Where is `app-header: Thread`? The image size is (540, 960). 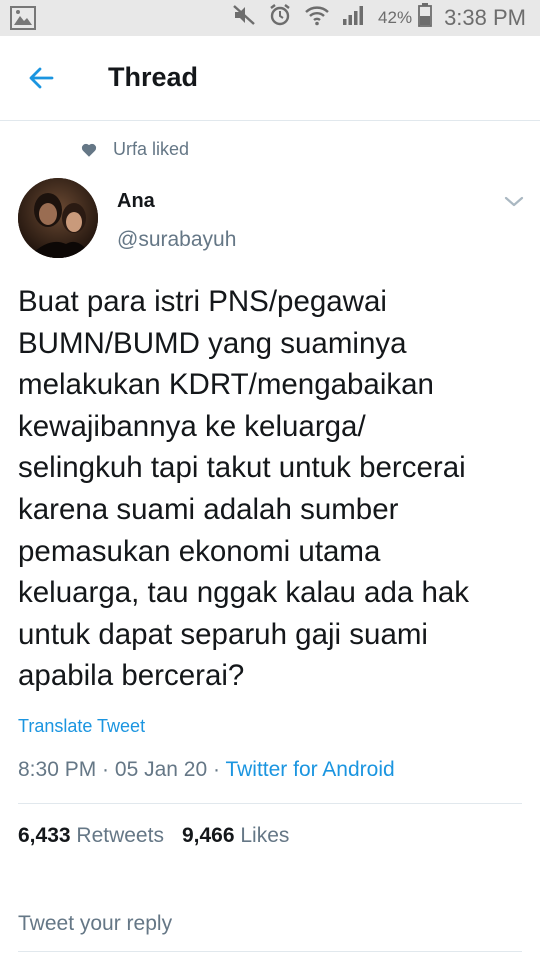 app-header: Thread is located at coordinates (270, 78).